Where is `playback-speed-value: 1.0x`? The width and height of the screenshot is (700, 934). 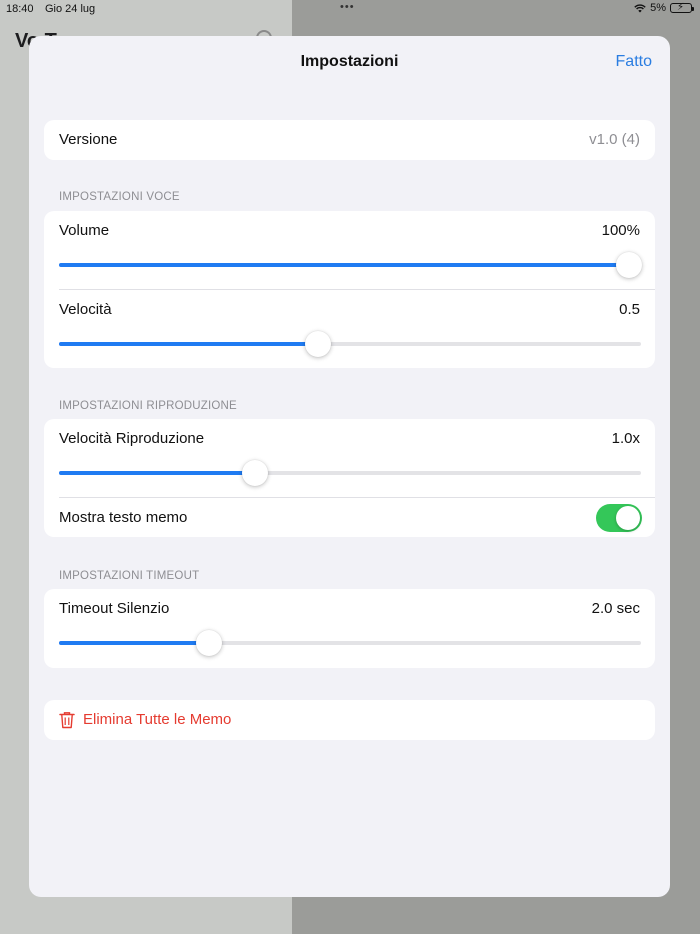 playback-speed-value: 1.0x is located at coordinates (625, 438).